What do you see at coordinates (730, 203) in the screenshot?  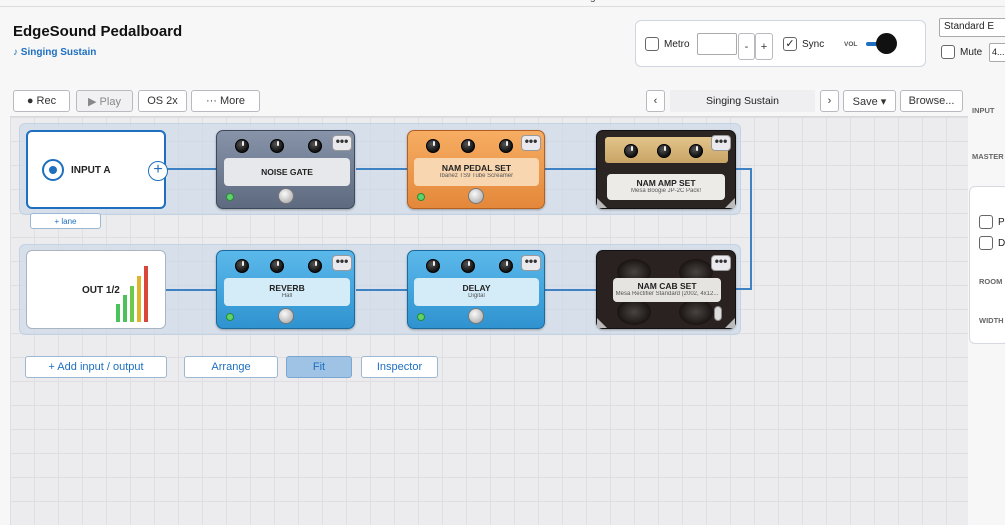 I see `amp-corner-br` at bounding box center [730, 203].